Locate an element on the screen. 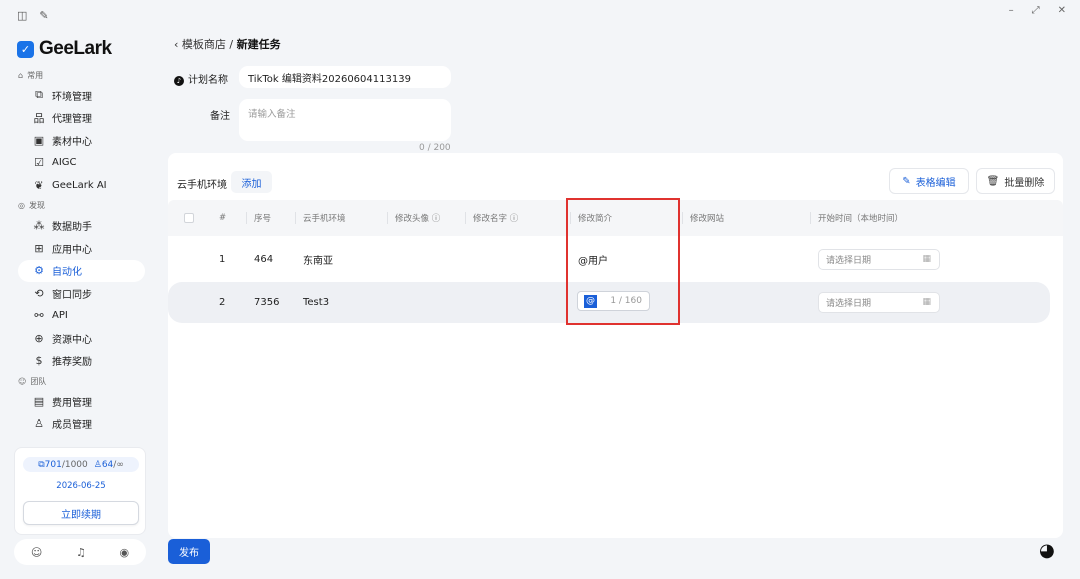  ai-icon: ❦ is located at coordinates (39, 185).